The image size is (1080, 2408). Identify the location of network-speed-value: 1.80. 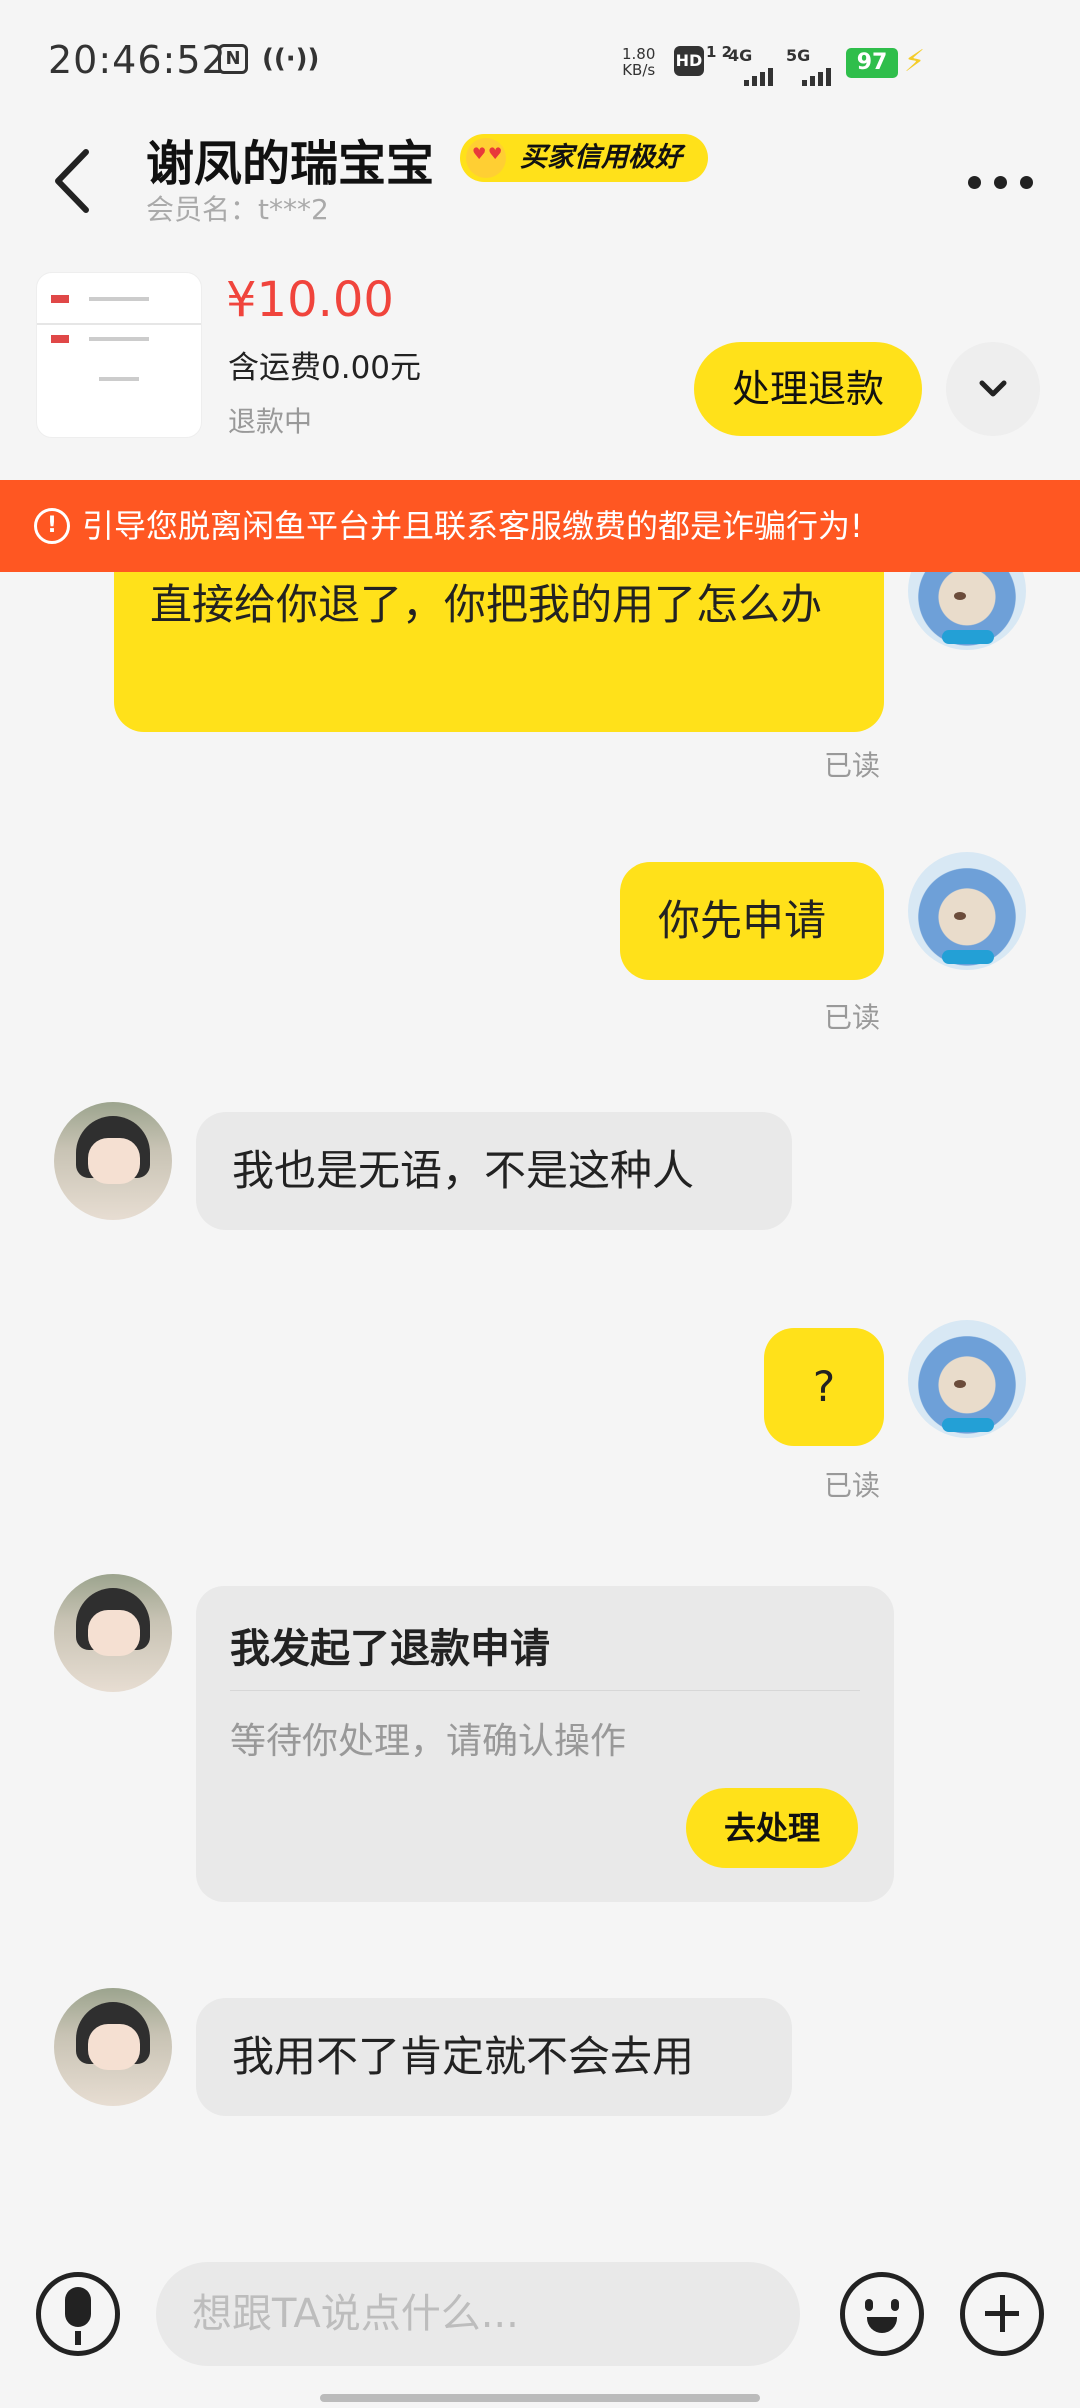
(639, 54).